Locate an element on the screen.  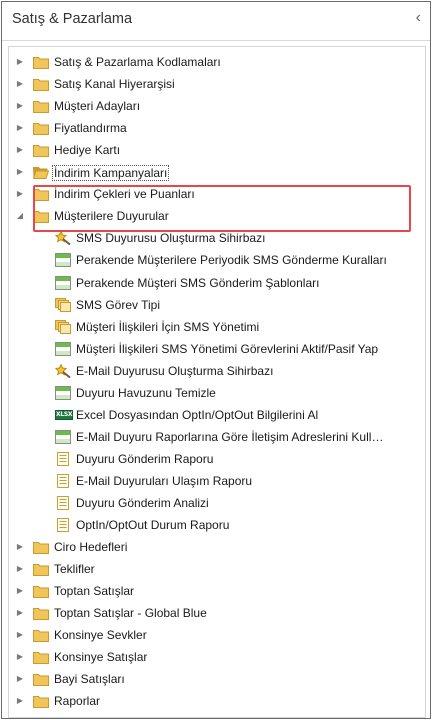
expand-arrow-down-icon: ◢ is located at coordinates (20, 216).